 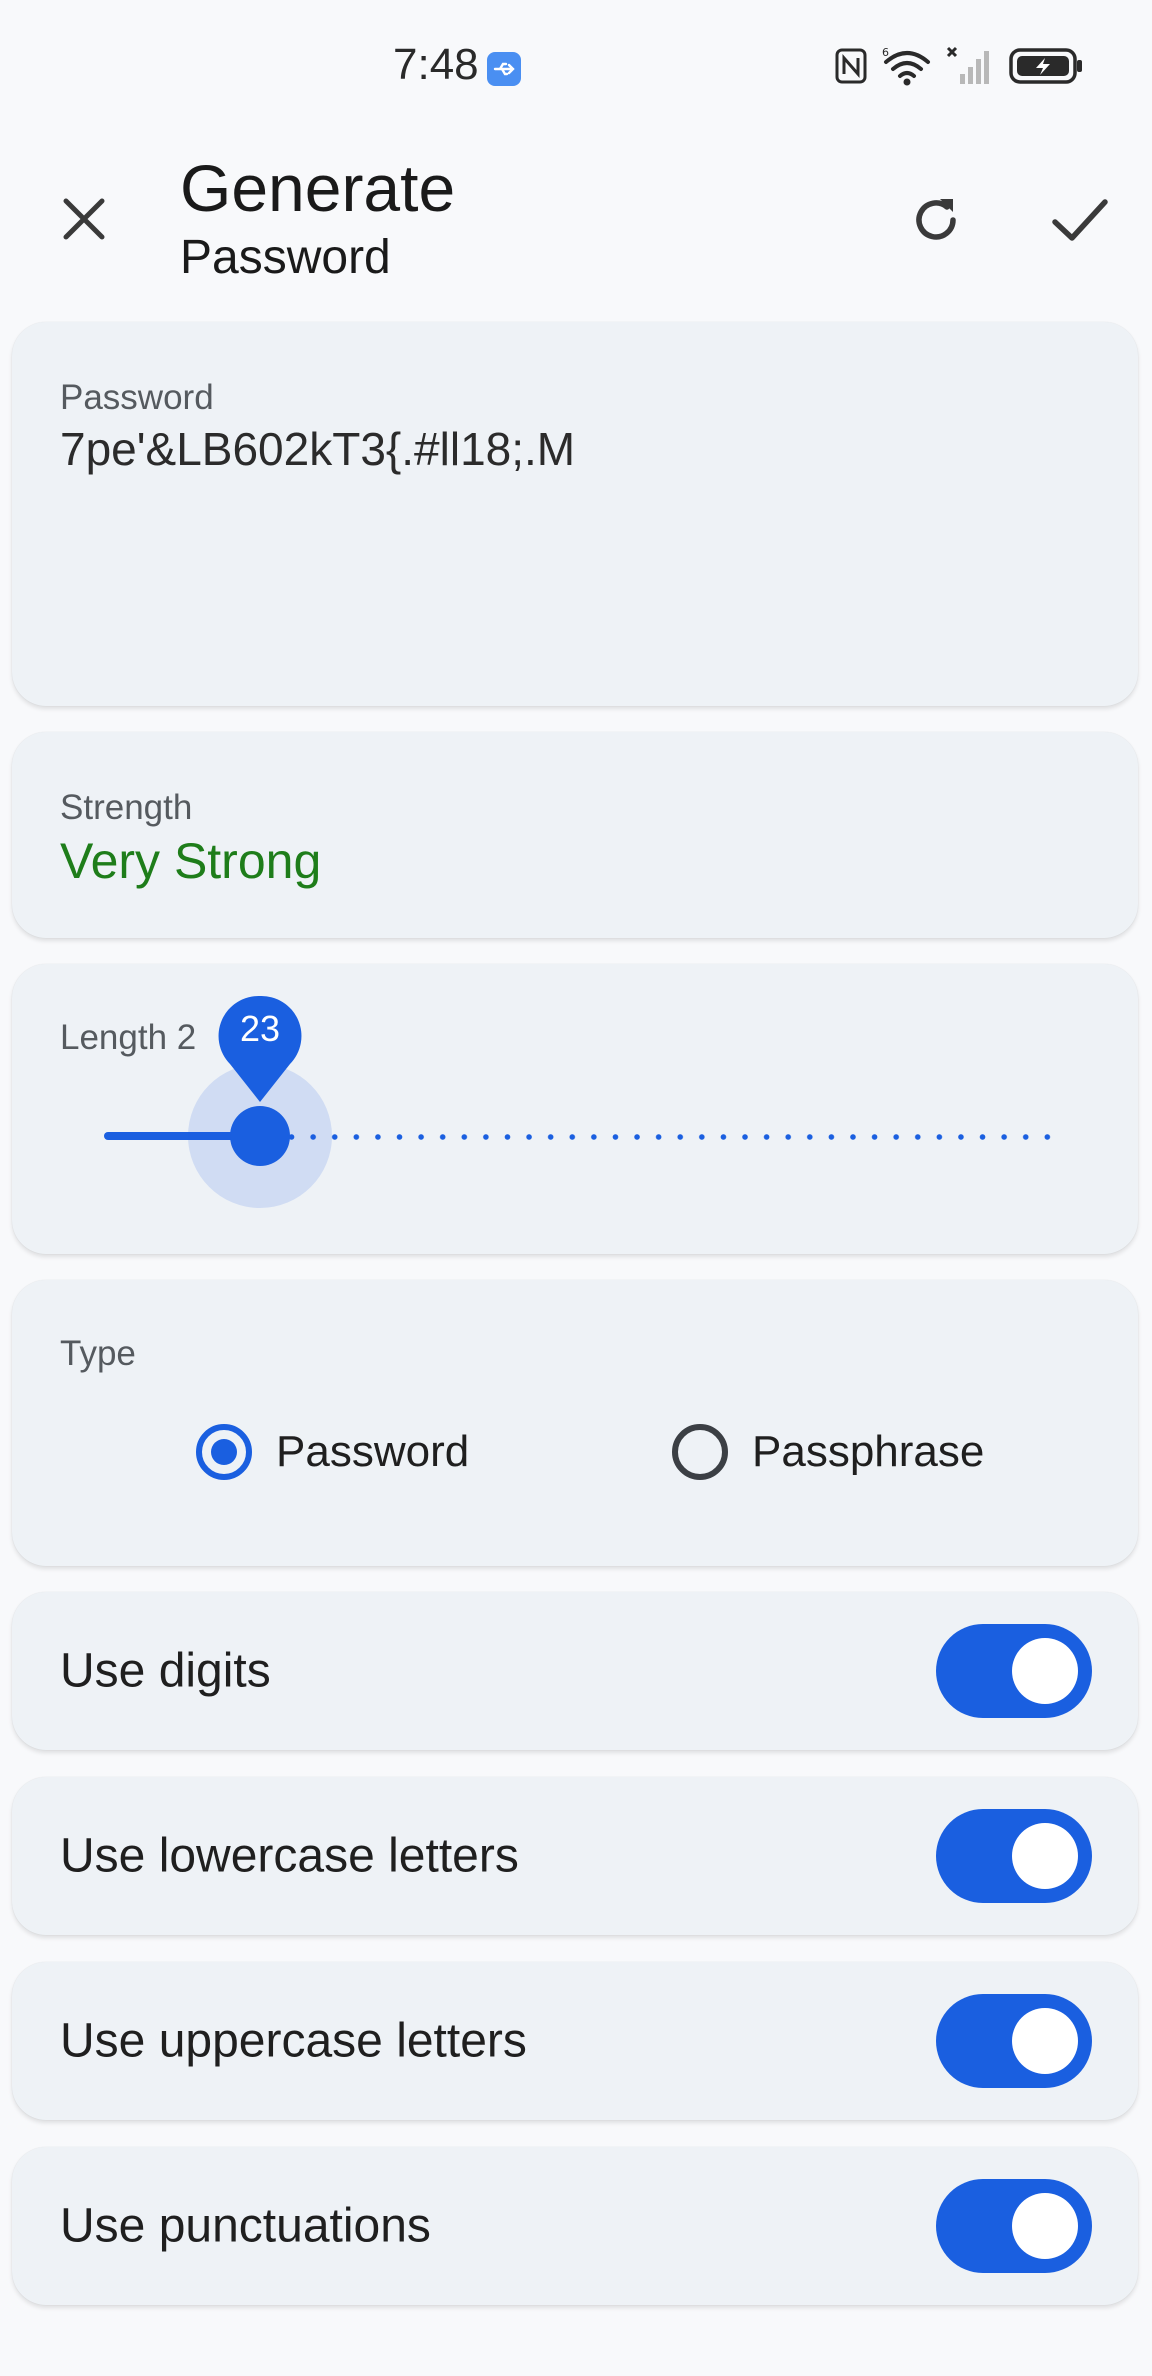 I want to click on option-use-uppercase: Use uppercase letters, so click(x=575, y=2041).